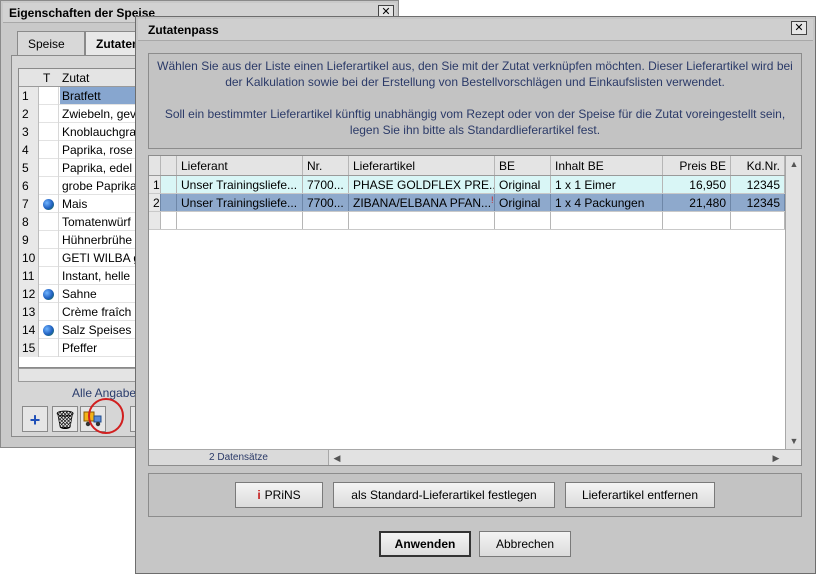  I want to click on add-ingredient-button: +, so click(35, 419).